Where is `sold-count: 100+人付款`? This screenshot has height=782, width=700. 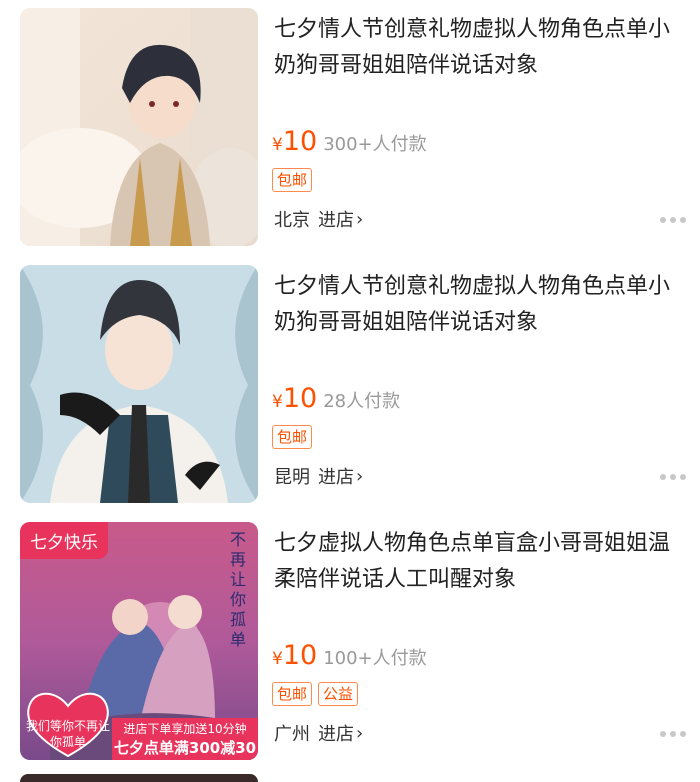
sold-count: 100+人付款 is located at coordinates (375, 658).